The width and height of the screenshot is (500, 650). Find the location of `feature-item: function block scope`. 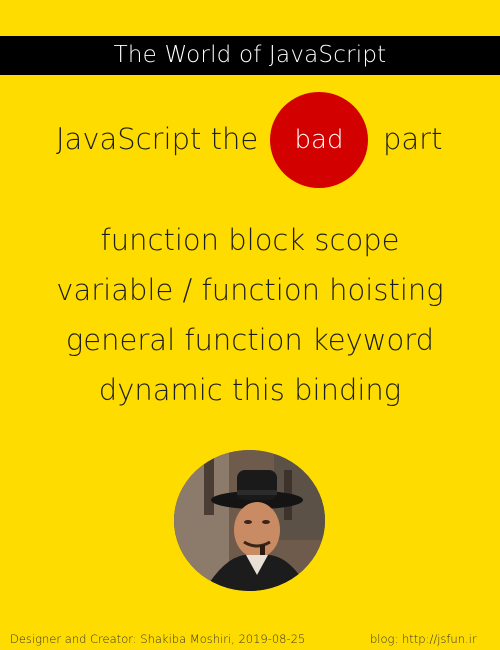

feature-item: function block scope is located at coordinates (250, 240).